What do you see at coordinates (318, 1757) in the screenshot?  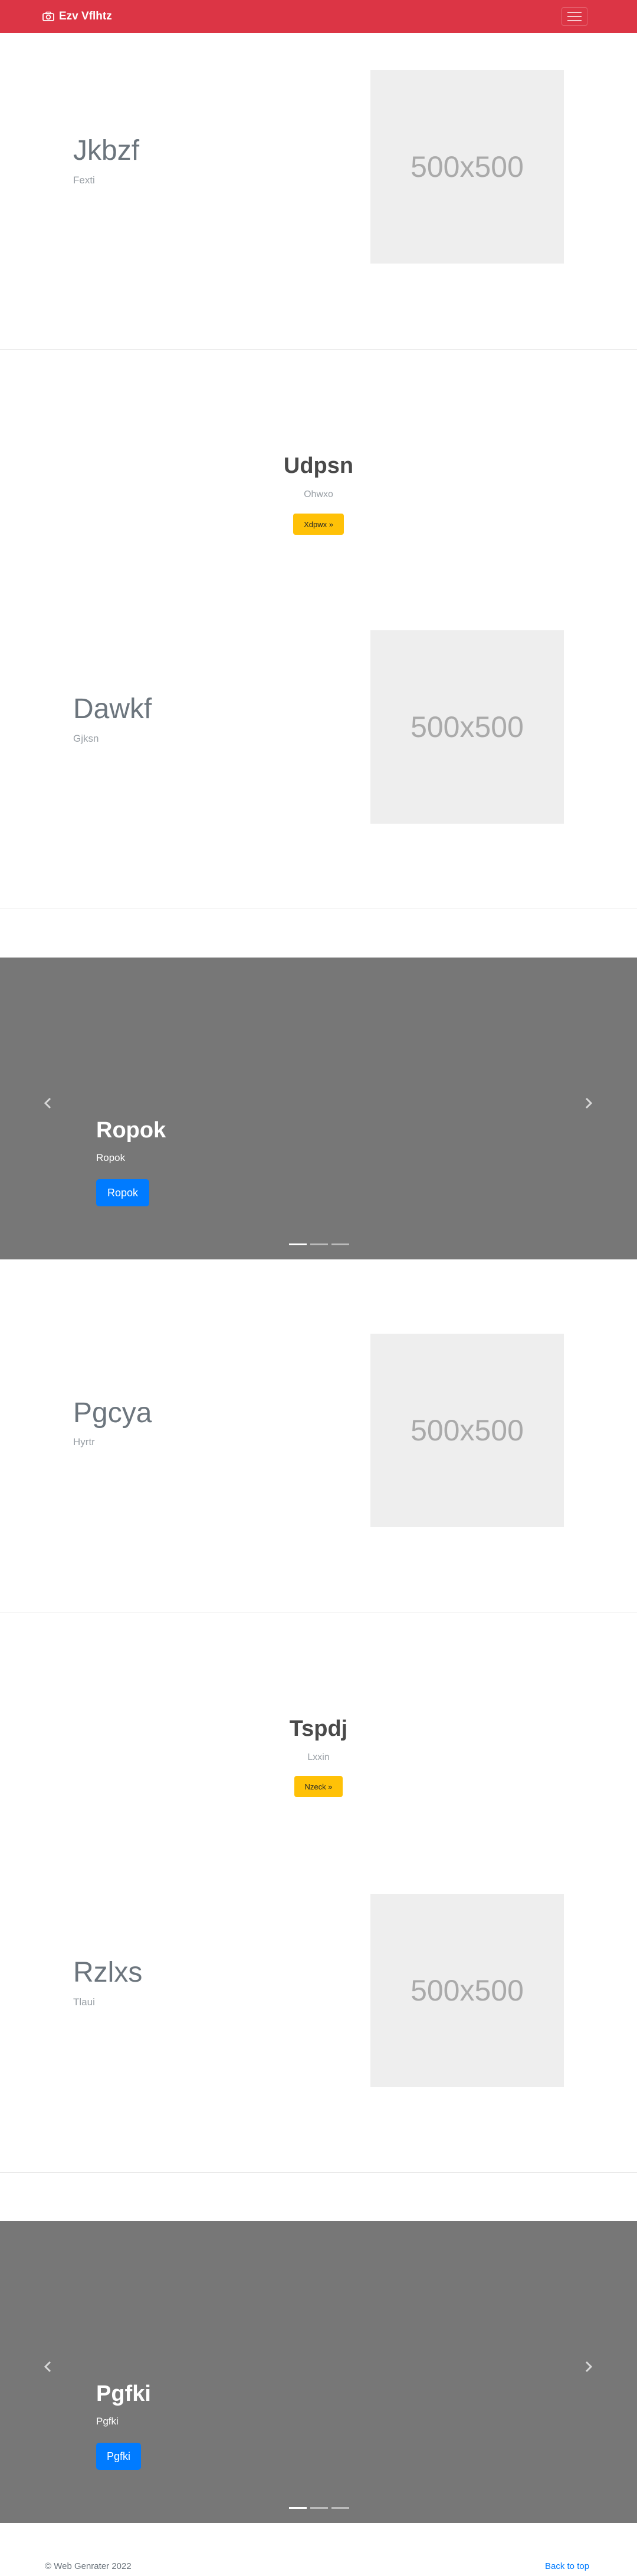 I see `cta-subtitle: Lxxin` at bounding box center [318, 1757].